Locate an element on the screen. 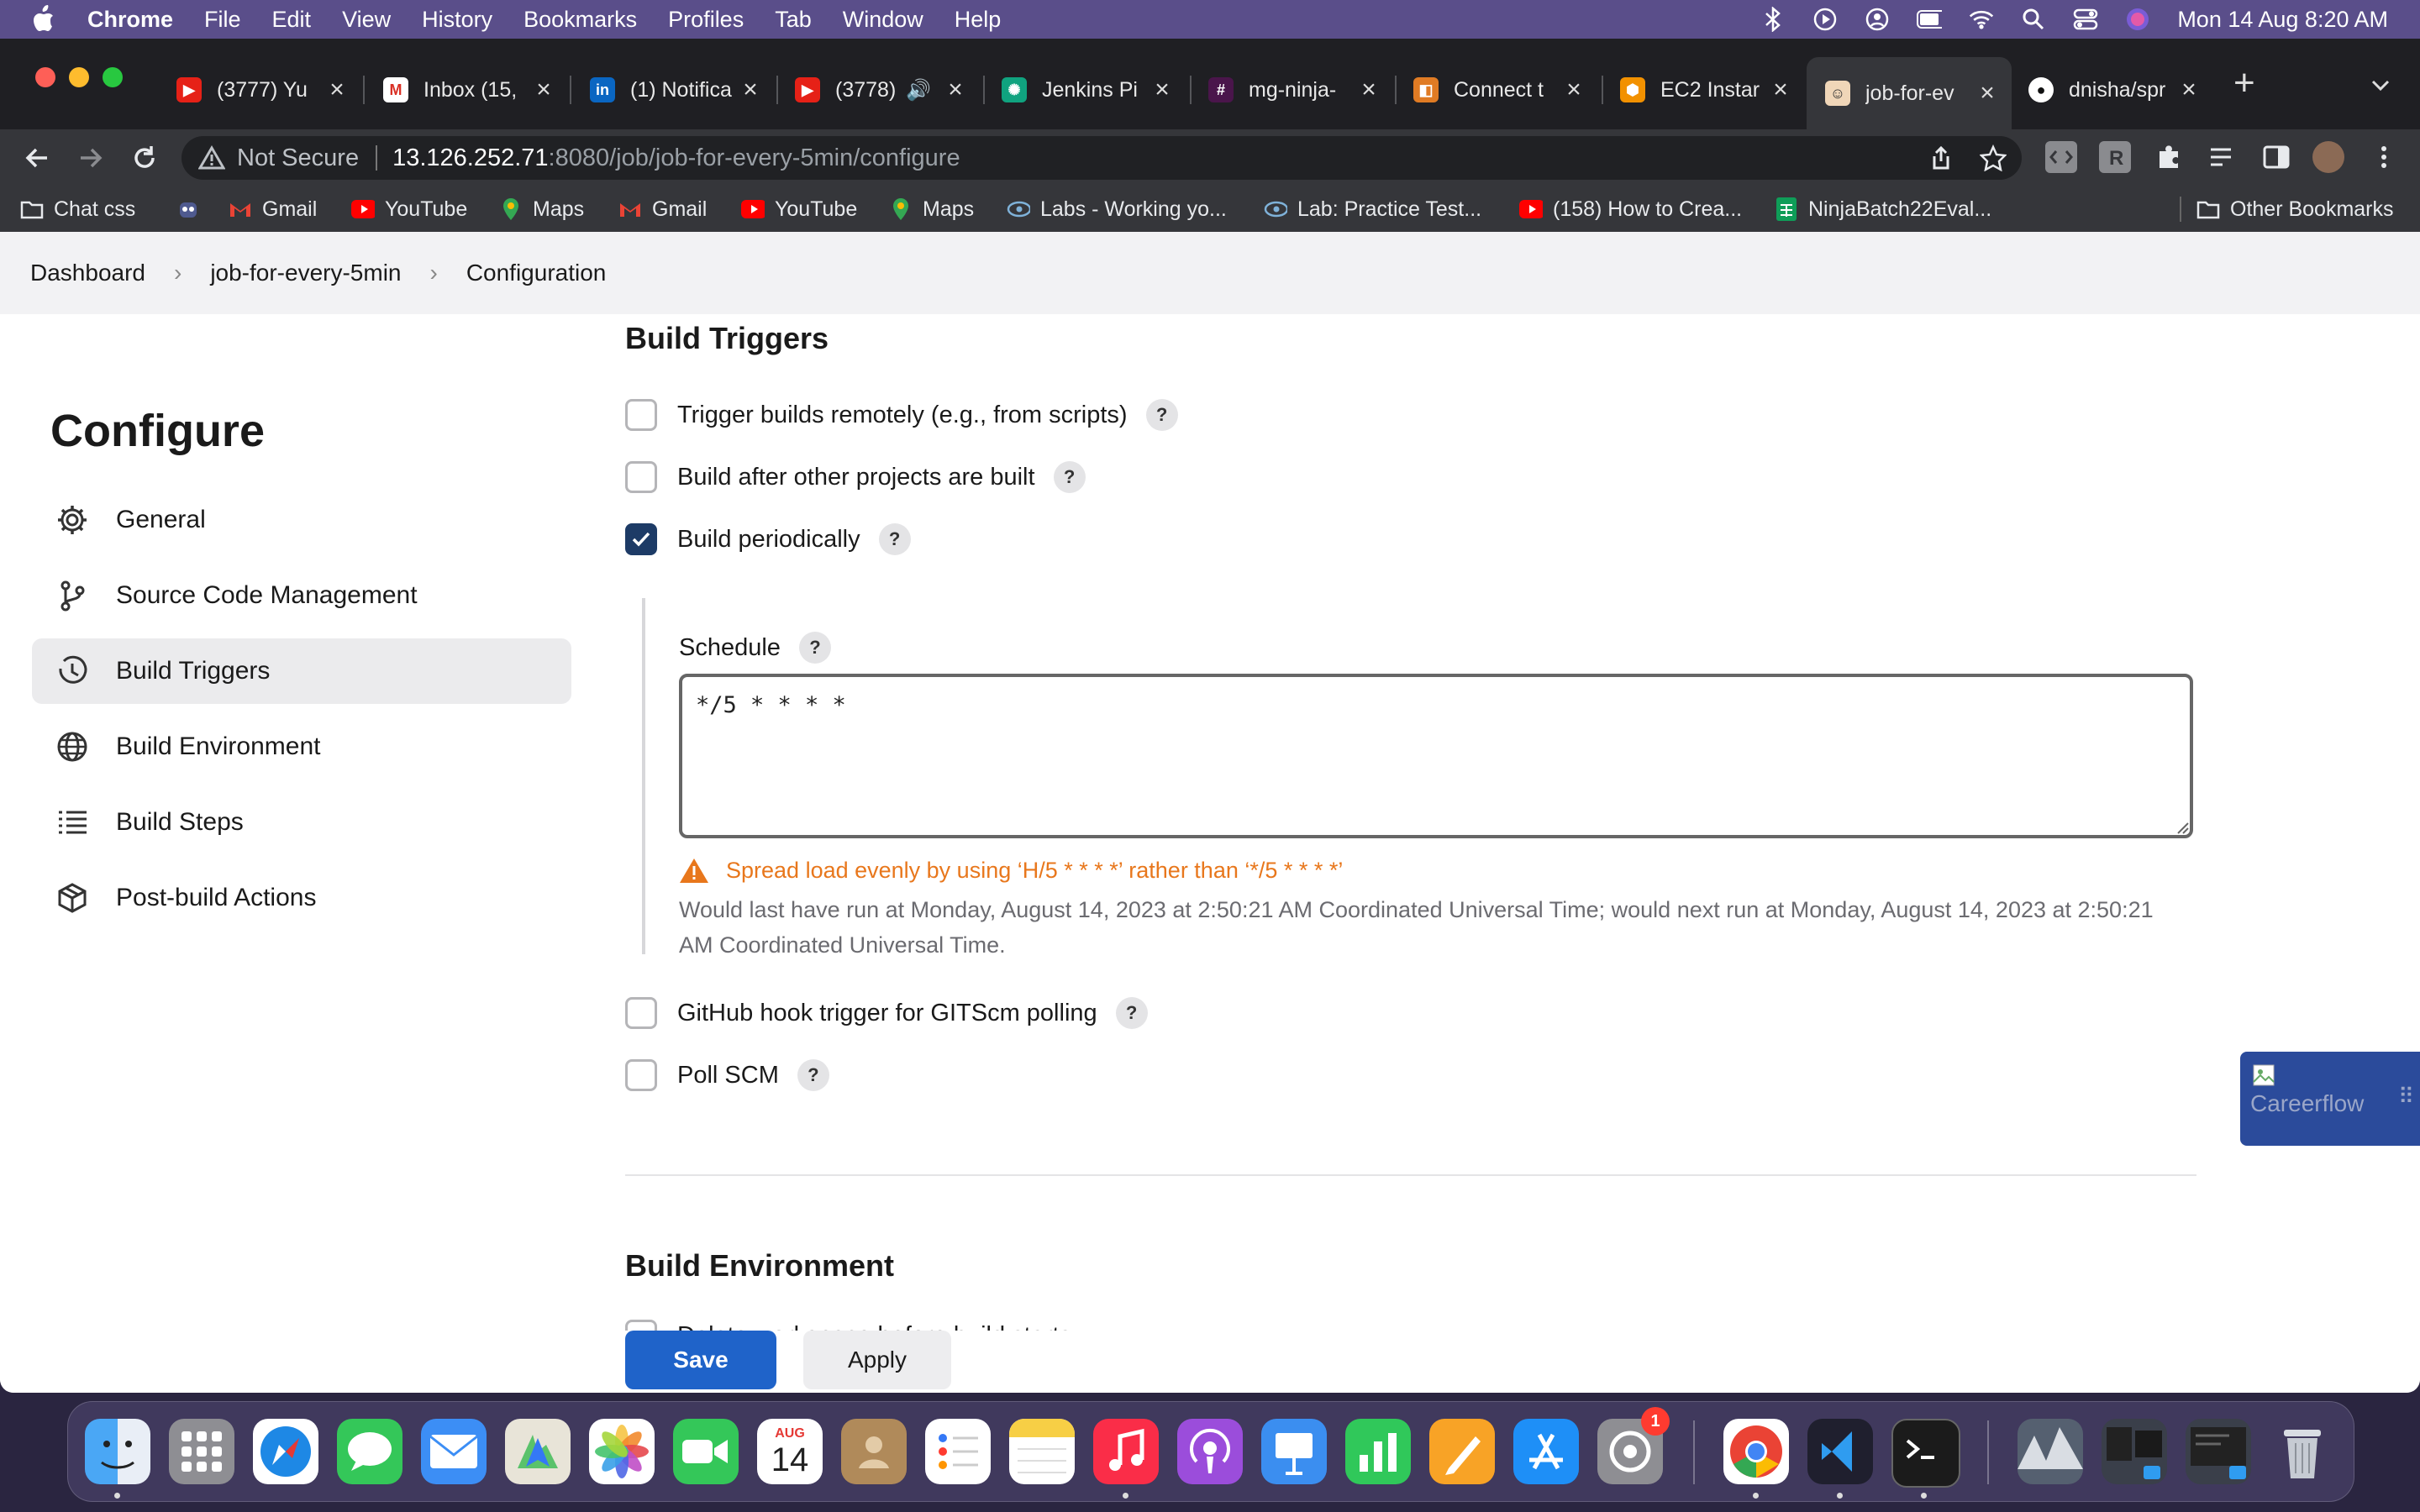  app-store-icon is located at coordinates (1546, 1451).